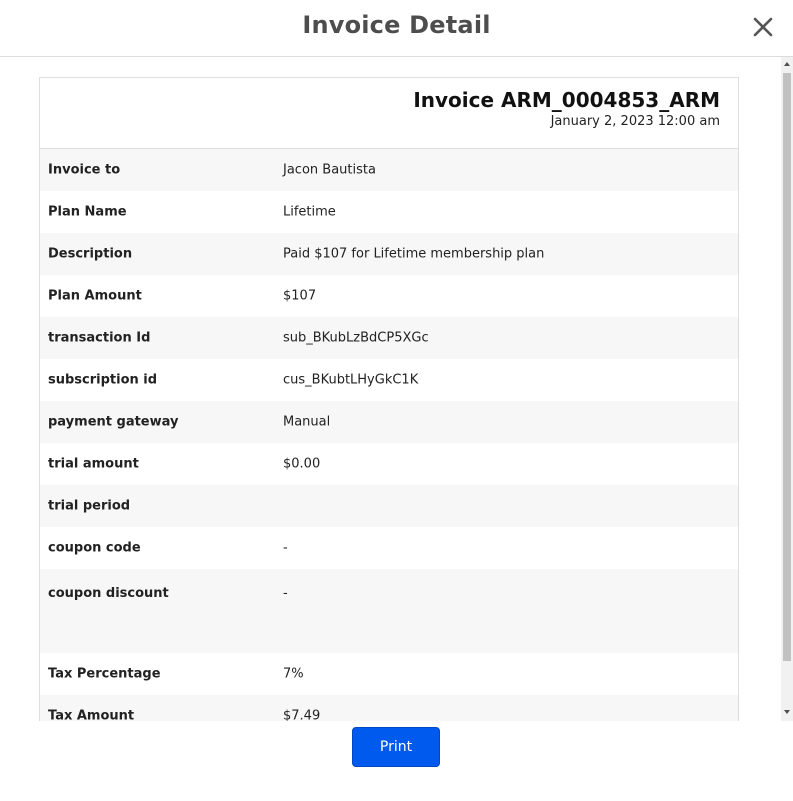  I want to click on row-value: cus_BKubtLHyGkC1K, so click(351, 380).